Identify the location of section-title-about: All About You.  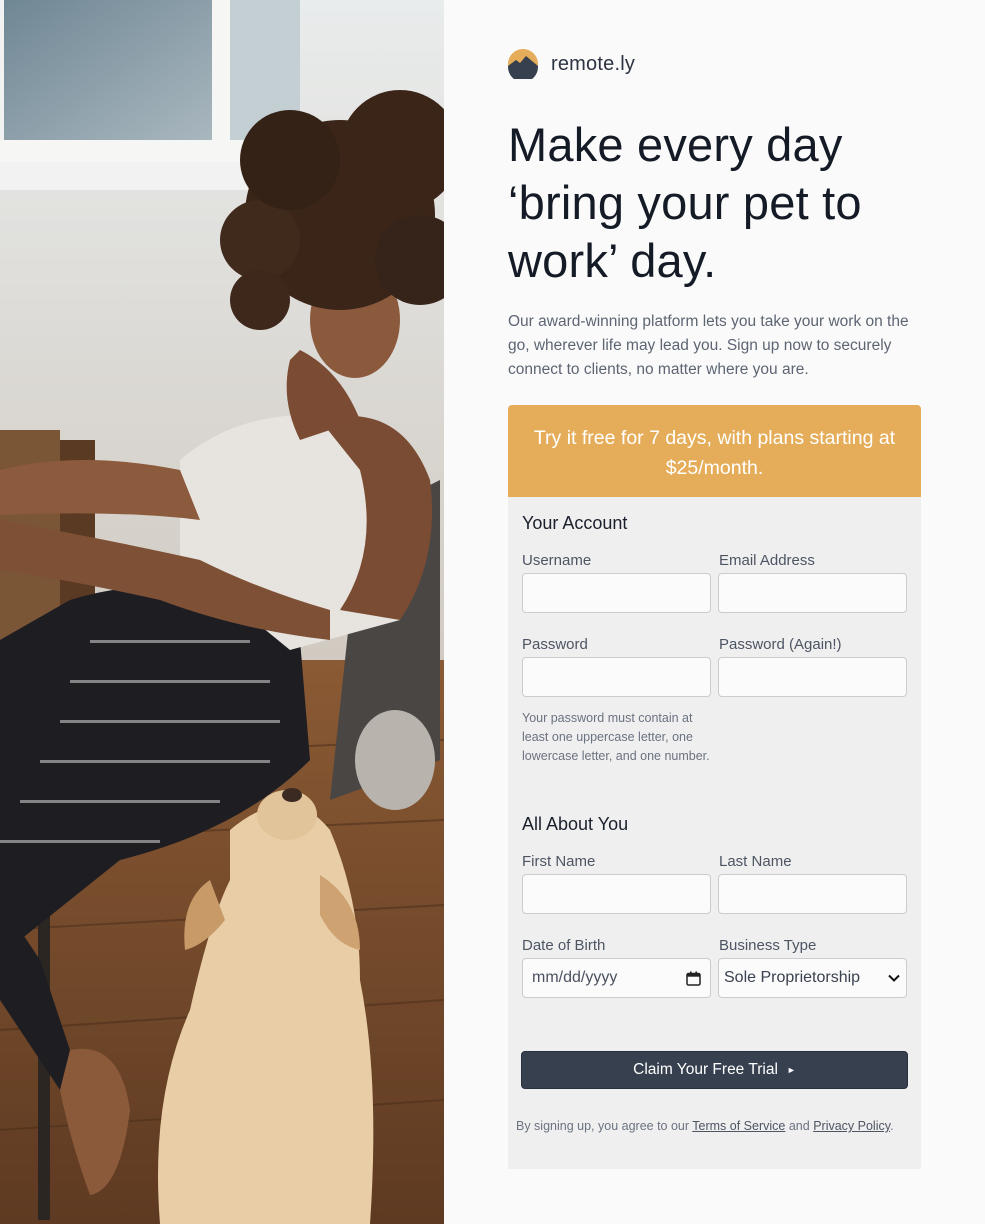
(575, 824).